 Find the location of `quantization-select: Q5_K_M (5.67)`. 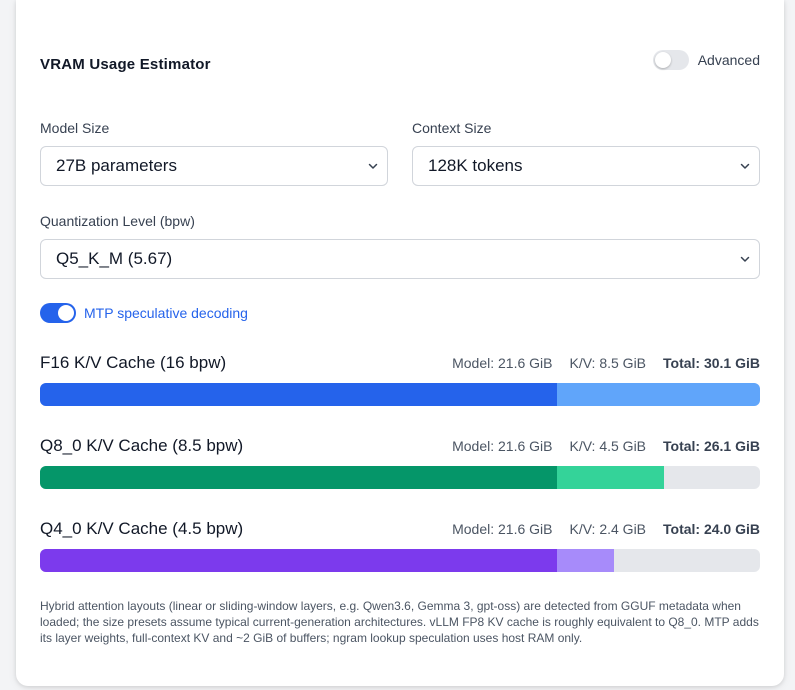

quantization-select: Q5_K_M (5.67) is located at coordinates (400, 259).